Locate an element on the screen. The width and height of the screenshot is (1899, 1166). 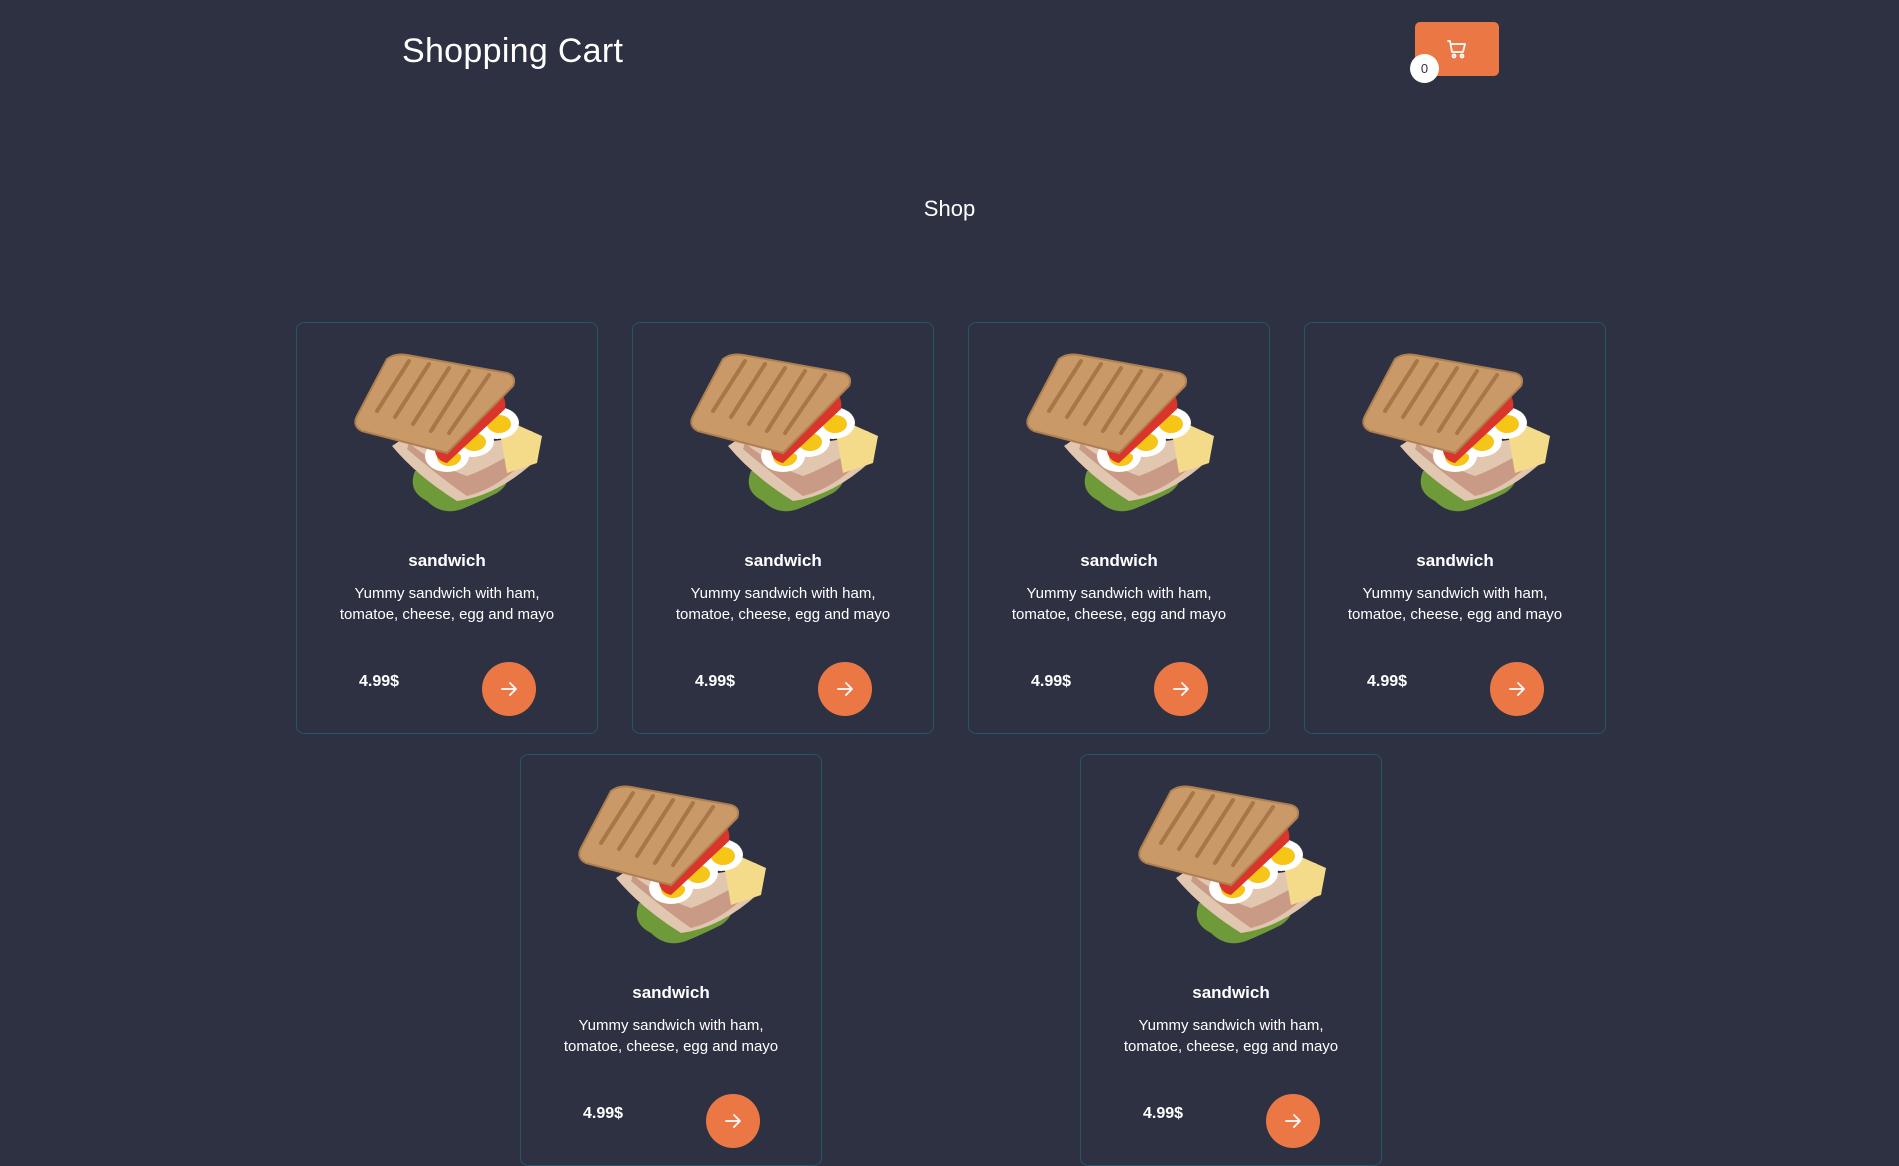
cart-count-badge: 0 is located at coordinates (1424, 68).